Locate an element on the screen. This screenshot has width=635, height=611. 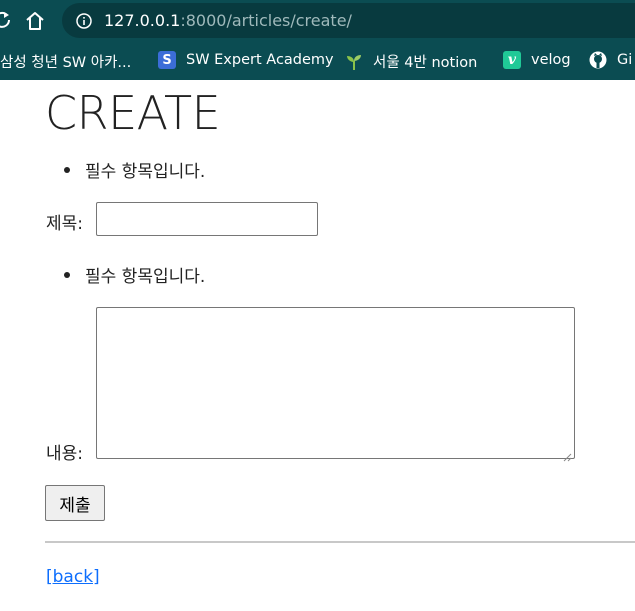
title-error: 필수 항목입니다. is located at coordinates (134, 169).